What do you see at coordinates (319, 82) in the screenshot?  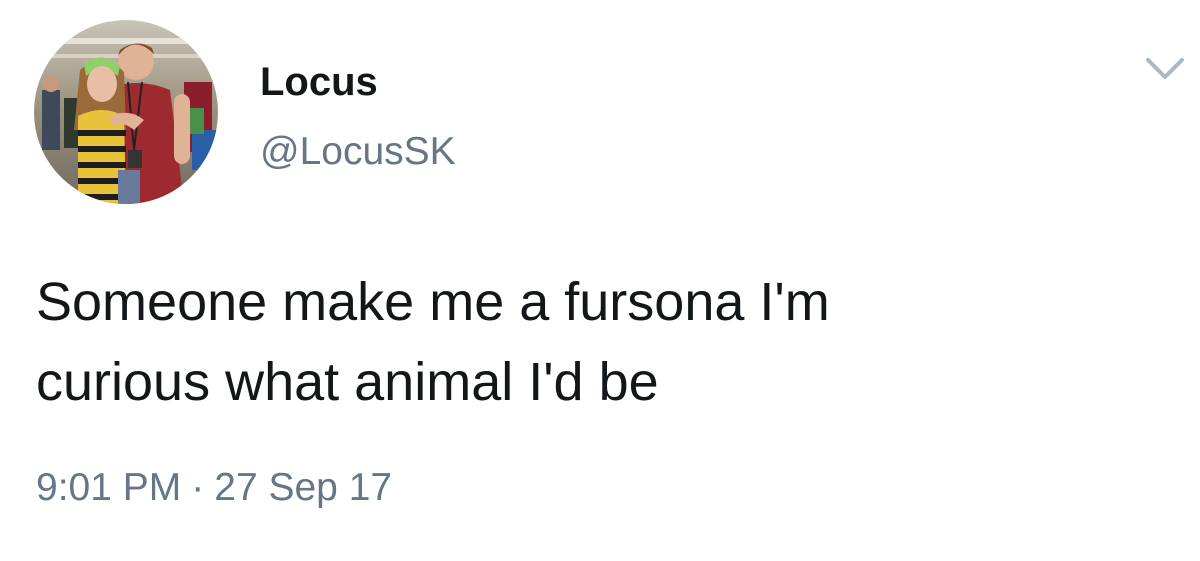 I see `display-name: Locus` at bounding box center [319, 82].